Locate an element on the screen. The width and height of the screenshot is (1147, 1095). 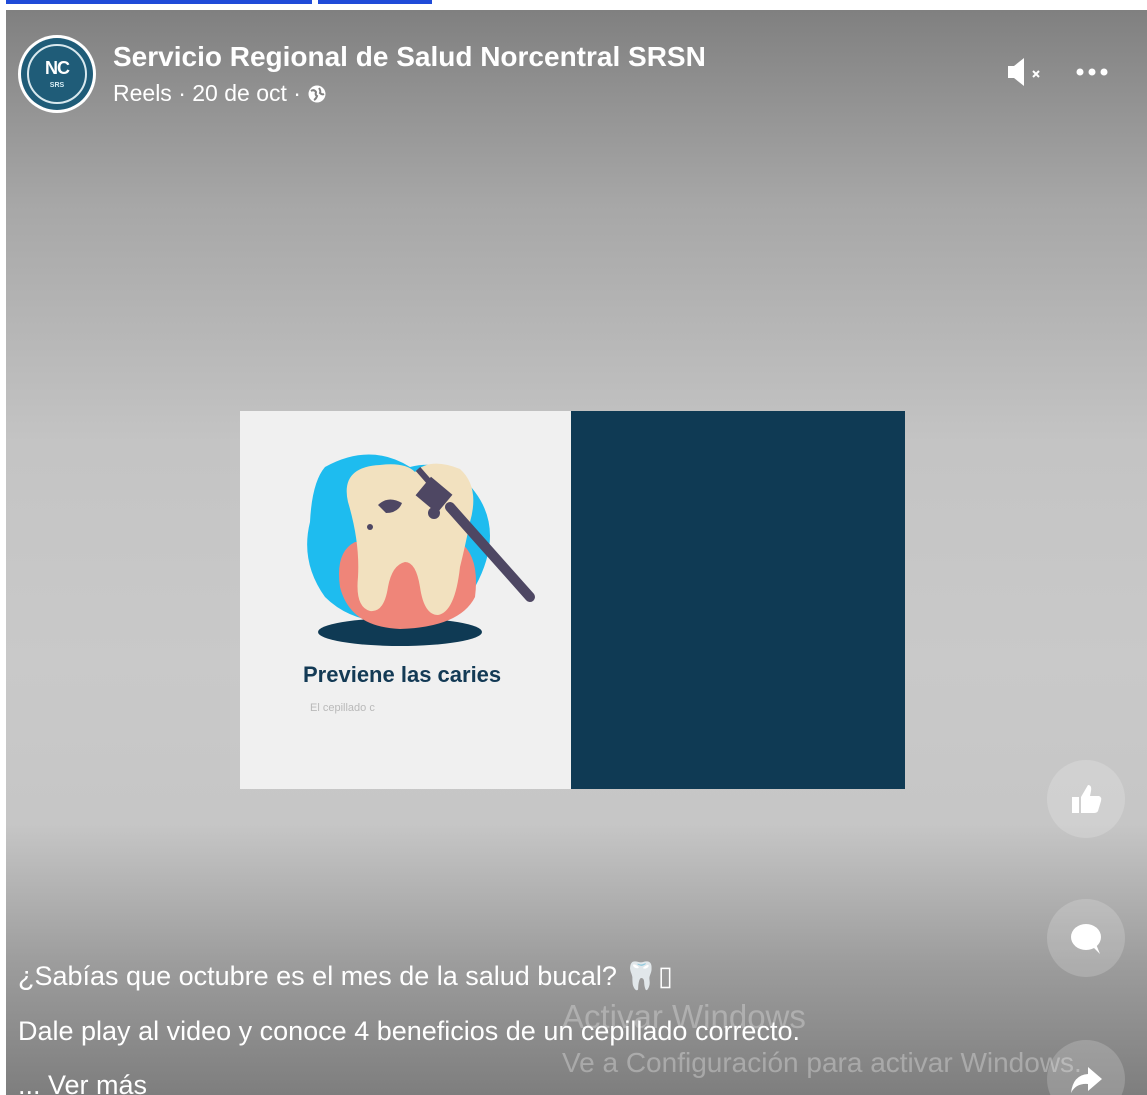
volume-muted-icon is located at coordinates (1024, 72).